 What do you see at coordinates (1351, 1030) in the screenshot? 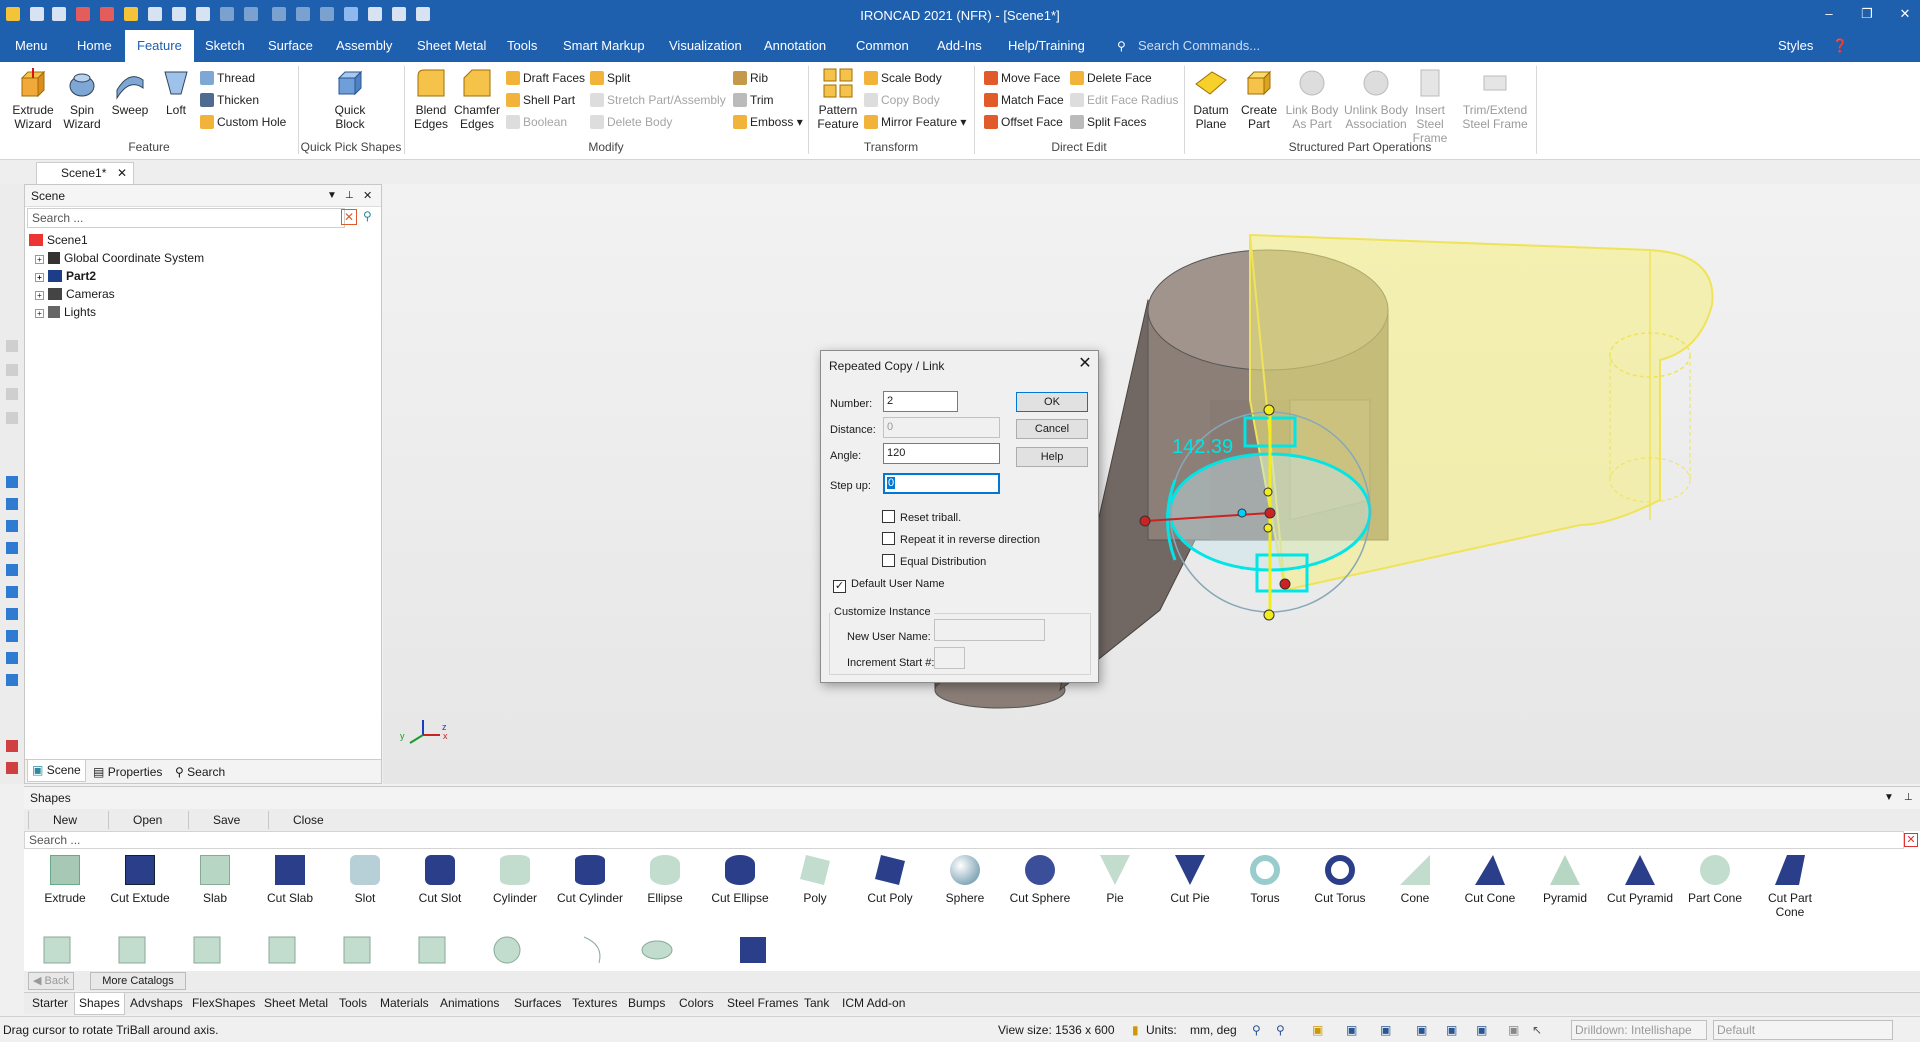
I see `render-icon: ▣` at bounding box center [1351, 1030].